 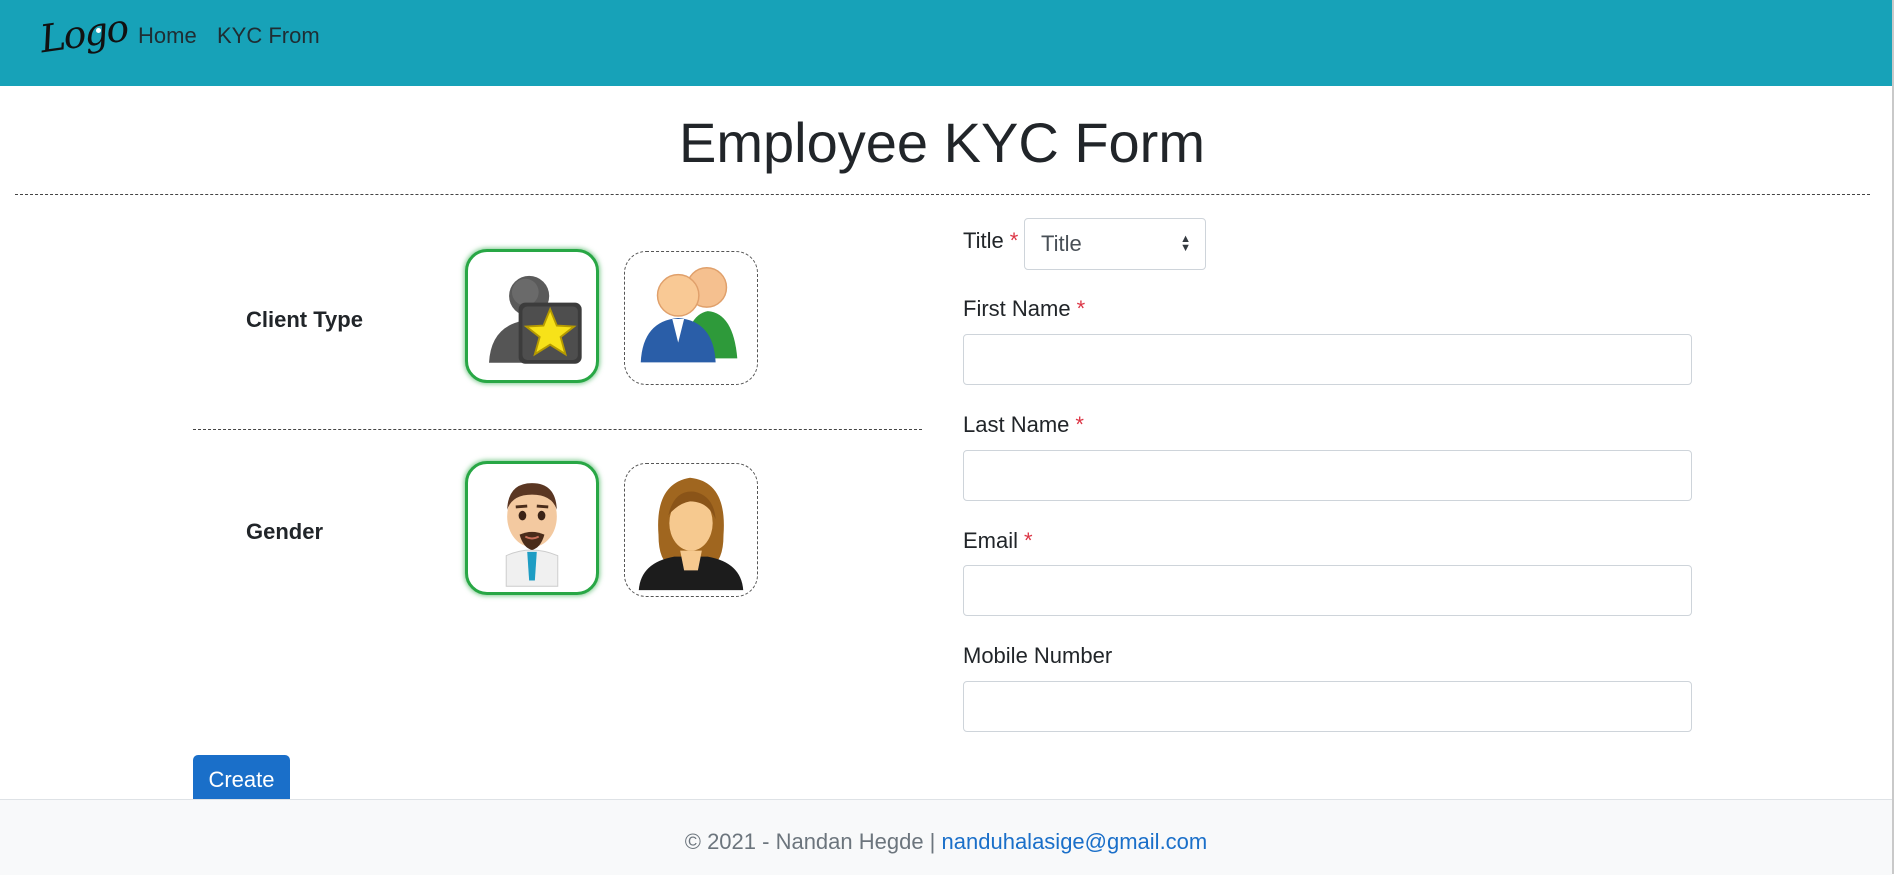 I want to click on title-select-value: Title, so click(x=1061, y=243).